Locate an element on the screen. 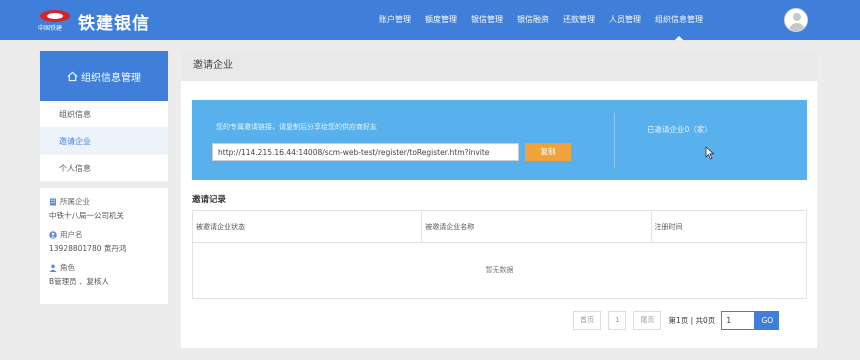  table-header: 被邀请企业状态 被邀请企业名称 注册时间 is located at coordinates (499, 227).